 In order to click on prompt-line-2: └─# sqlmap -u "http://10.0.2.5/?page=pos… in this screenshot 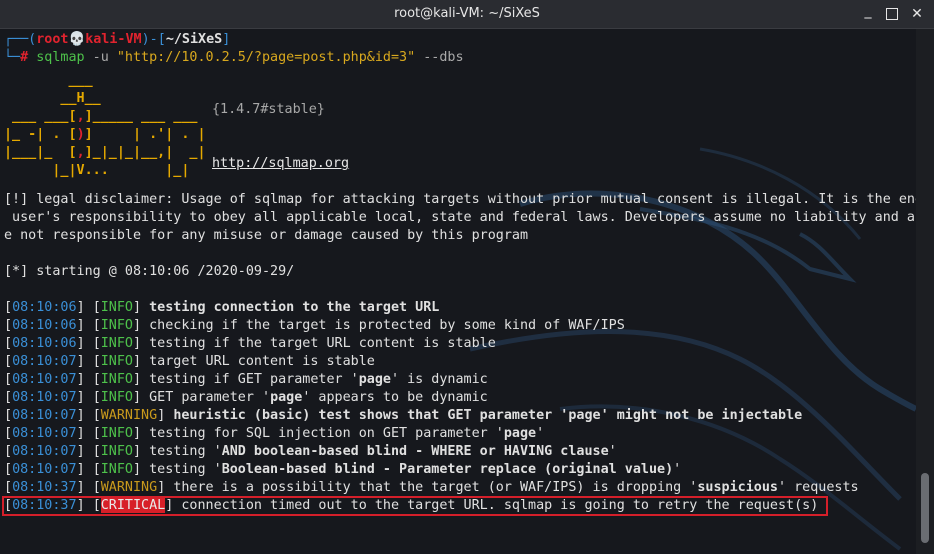, I will do `click(234, 58)`.